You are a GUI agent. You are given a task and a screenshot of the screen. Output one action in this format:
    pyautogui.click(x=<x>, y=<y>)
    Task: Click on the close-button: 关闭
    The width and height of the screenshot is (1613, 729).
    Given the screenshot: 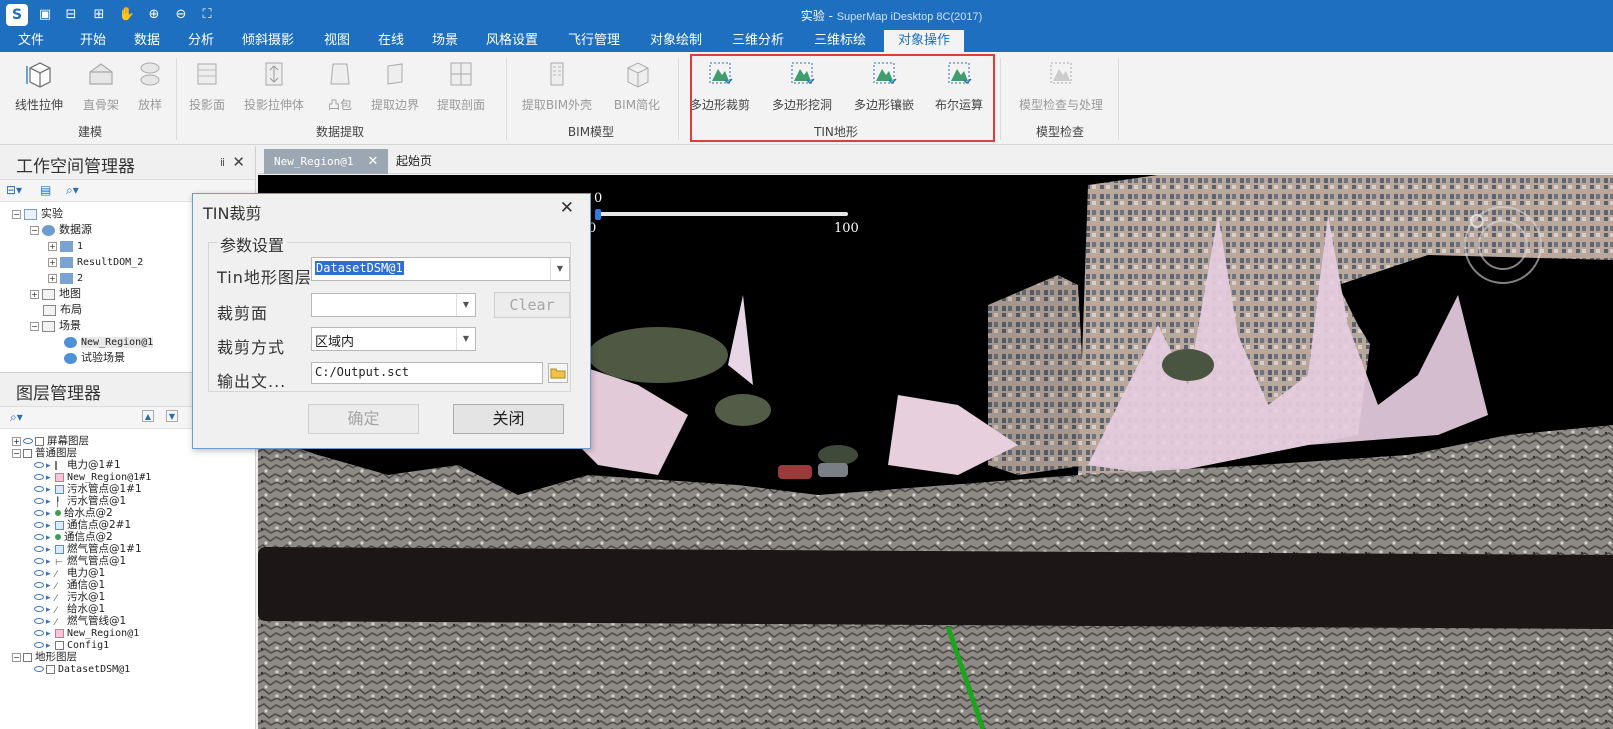 What is the action you would take?
    pyautogui.click(x=508, y=419)
    